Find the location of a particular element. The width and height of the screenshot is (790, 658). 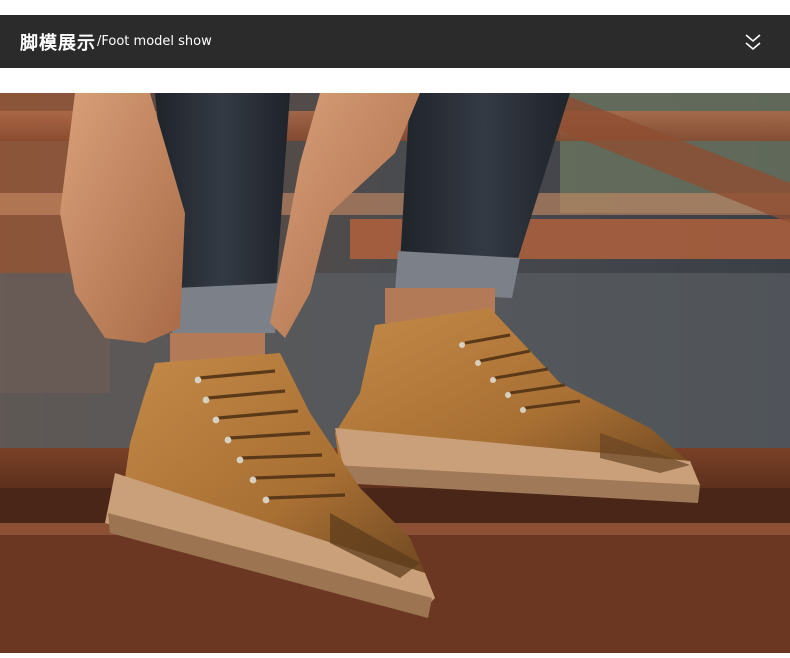

section-title-english: /Foot model show is located at coordinates (154, 41).